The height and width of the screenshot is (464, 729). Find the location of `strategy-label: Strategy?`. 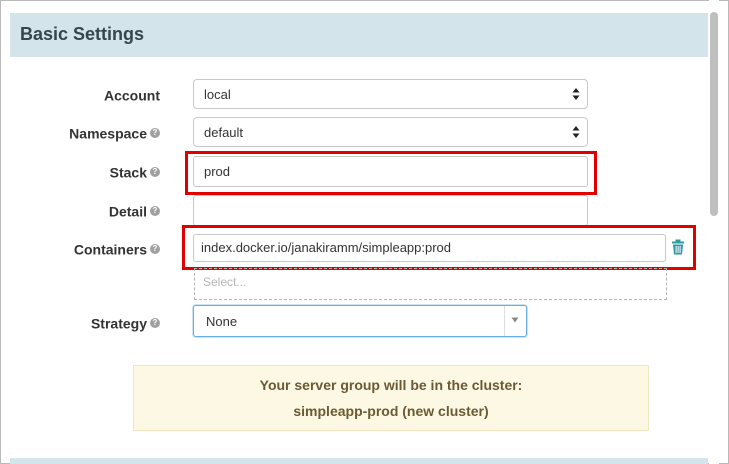

strategy-label: Strategy? is located at coordinates (80, 322).